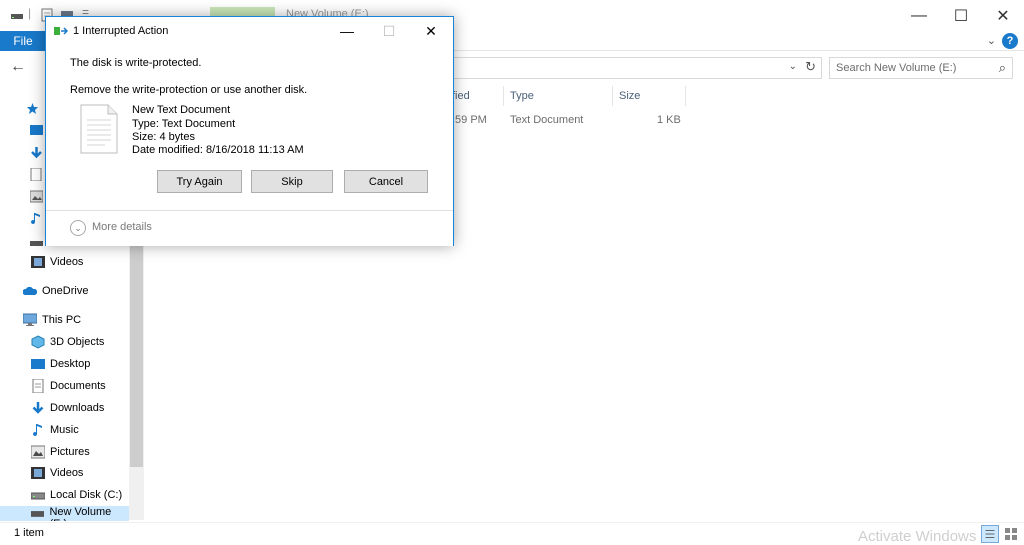 This screenshot has height=545, width=1024. Describe the element at coordinates (1011, 534) in the screenshot. I see `large-icons-view-icon` at that location.